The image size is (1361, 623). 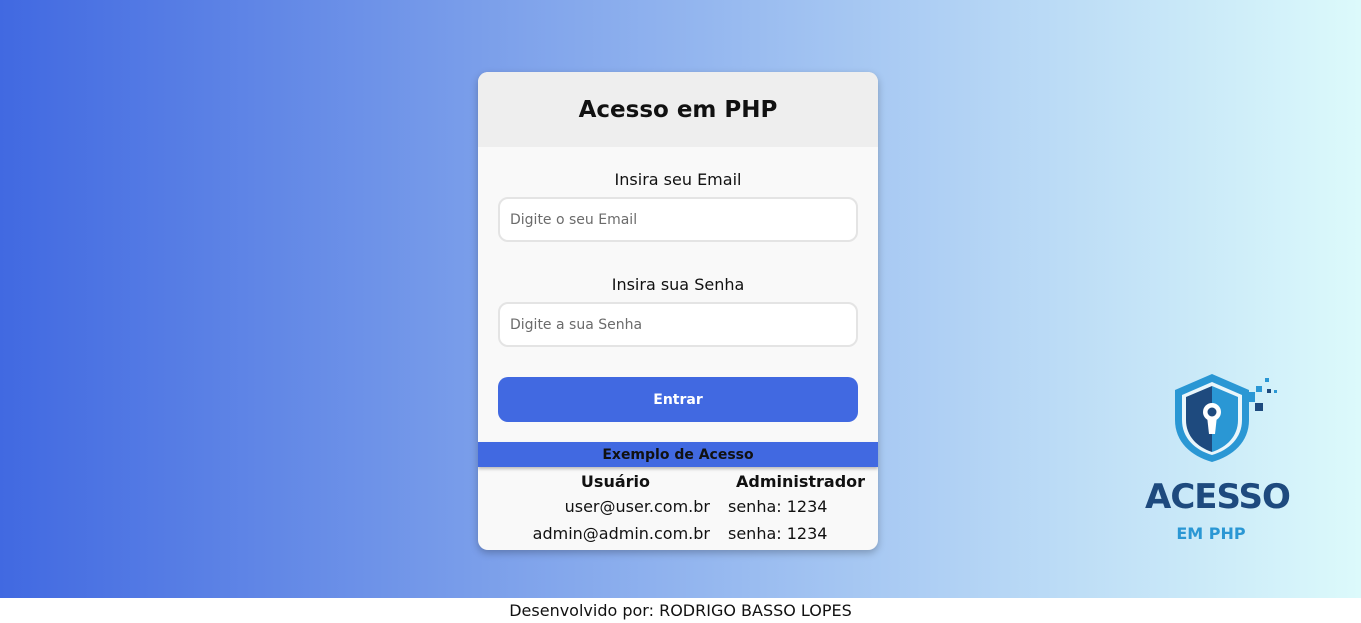 I want to click on table-cell-email: user@user.com.br, so click(x=637, y=506).